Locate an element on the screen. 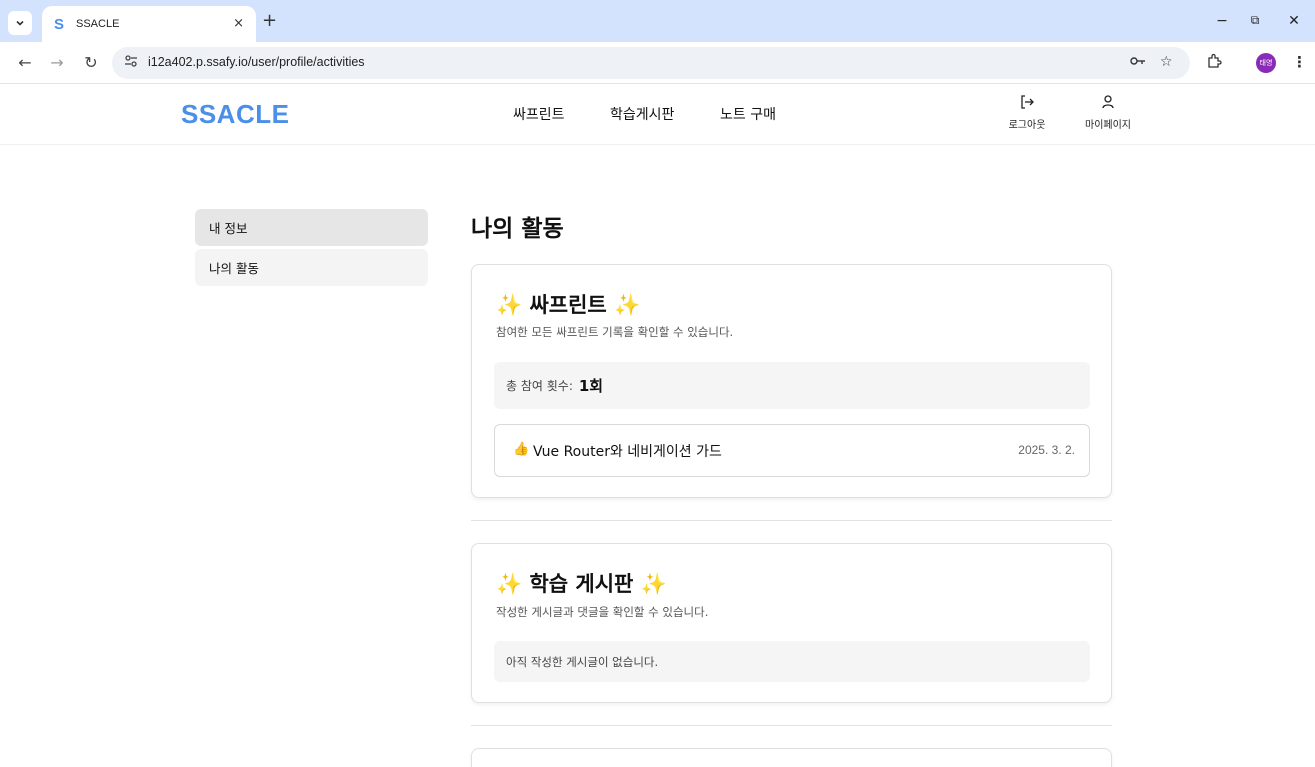 This screenshot has width=1315, height=767. sprint-card-title: ✨ 싸프린트 ✨ is located at coordinates (568, 304).